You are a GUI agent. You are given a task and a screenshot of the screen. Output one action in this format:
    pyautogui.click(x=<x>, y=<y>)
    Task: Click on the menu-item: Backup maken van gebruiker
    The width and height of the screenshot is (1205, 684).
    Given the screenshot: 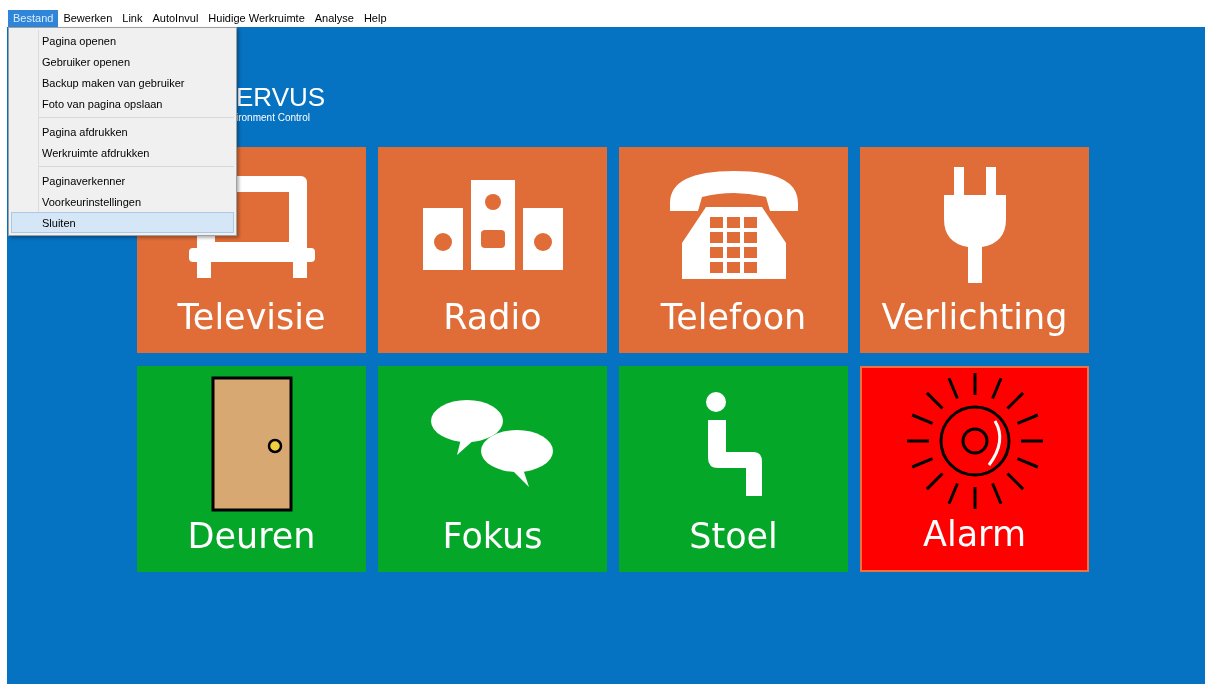 What is the action you would take?
    pyautogui.click(x=122, y=82)
    